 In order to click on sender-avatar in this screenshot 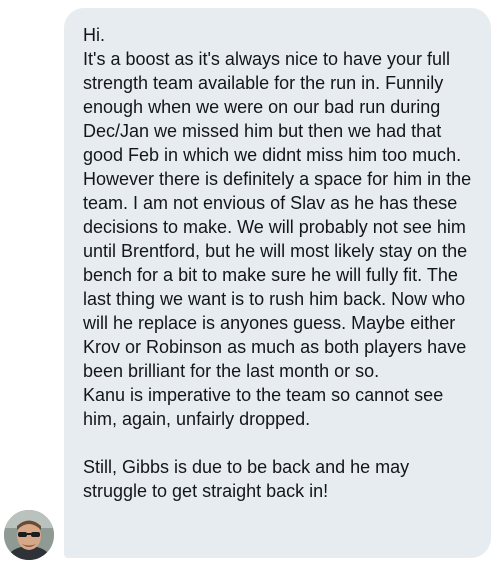, I will do `click(29, 535)`.